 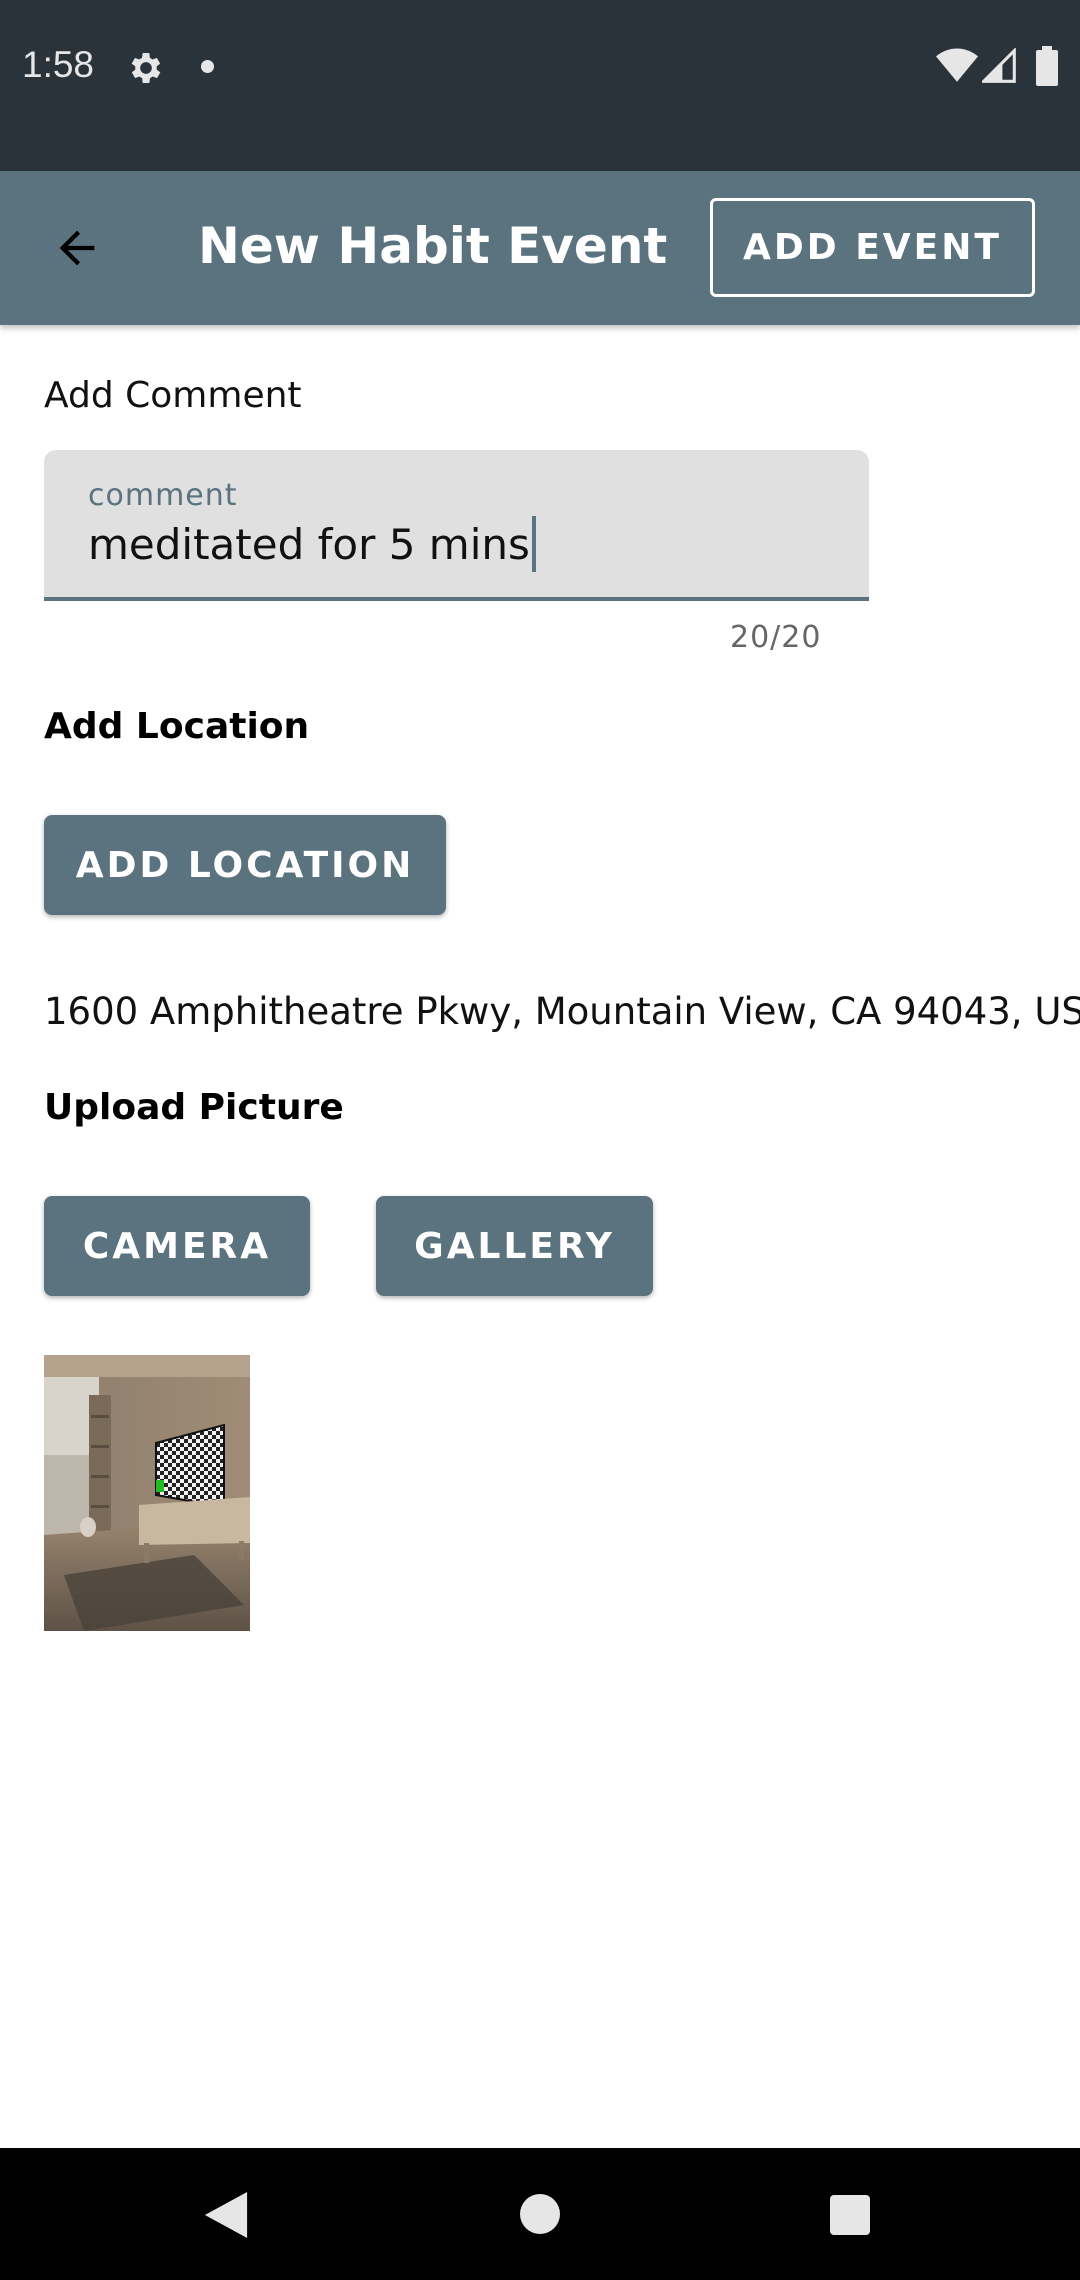 What do you see at coordinates (514, 1246) in the screenshot?
I see `gallery-button: GALLERY` at bounding box center [514, 1246].